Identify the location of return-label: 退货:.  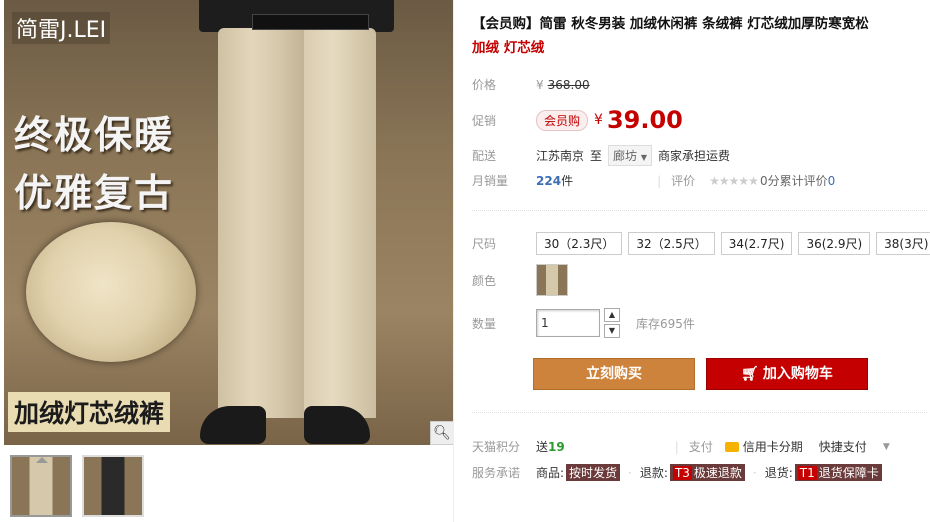
(778, 473).